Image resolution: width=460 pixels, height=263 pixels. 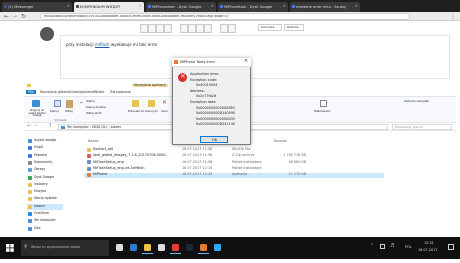 I want to click on pin-button-label: Przypnij do paska Szybki dostęp, so click(x=37, y=113).